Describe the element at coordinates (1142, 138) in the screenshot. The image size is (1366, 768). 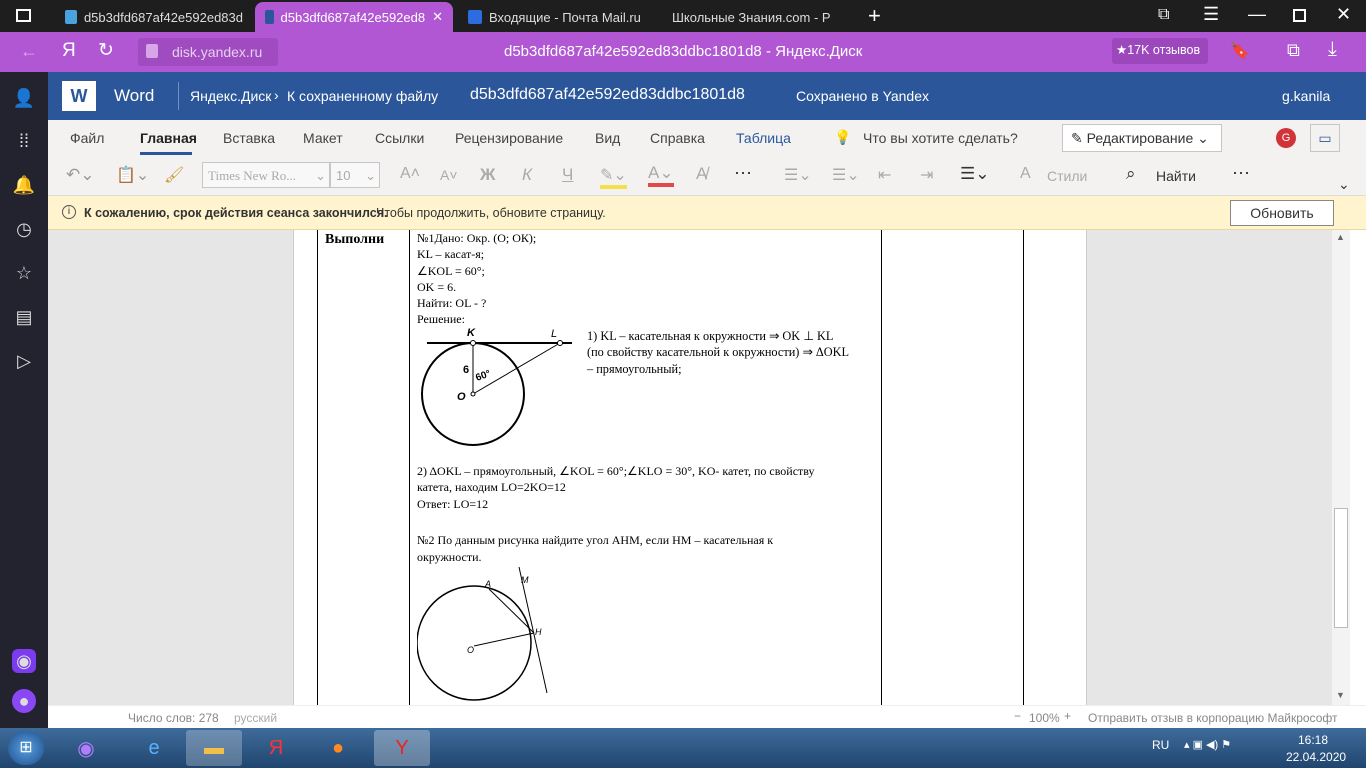
I see `editing-mode-dropdown: ✎ Редактирование ⌄` at that location.